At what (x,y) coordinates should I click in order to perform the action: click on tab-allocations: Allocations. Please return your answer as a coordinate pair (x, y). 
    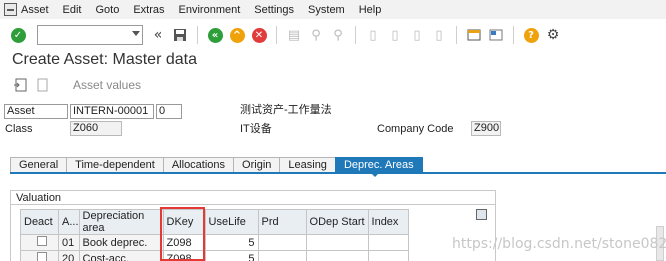
    Looking at the image, I should click on (198, 165).